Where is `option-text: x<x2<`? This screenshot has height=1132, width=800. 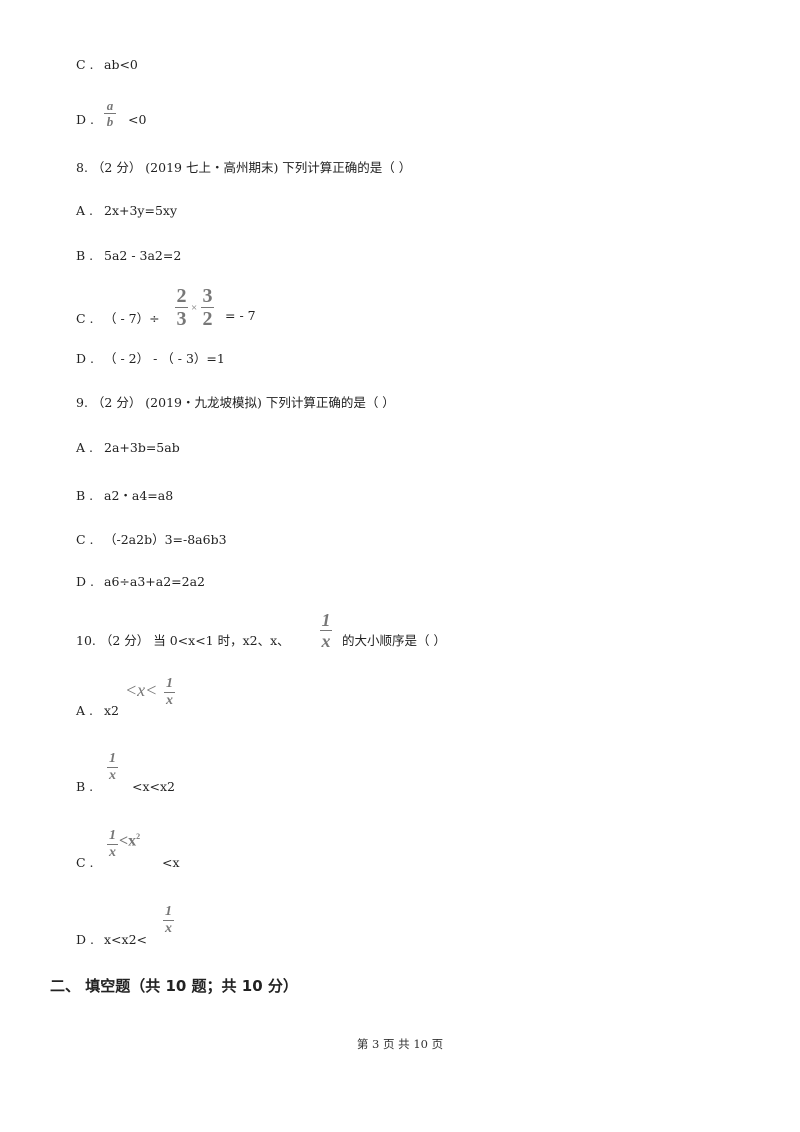 option-text: x<x2< is located at coordinates (125, 939).